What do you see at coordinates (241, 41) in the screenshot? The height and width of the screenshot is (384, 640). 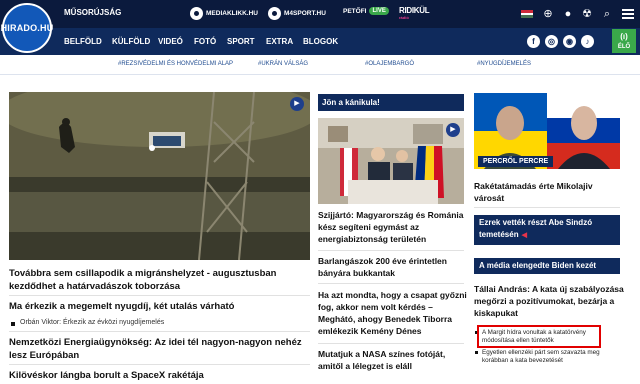 I see `nav-sport: SPORT` at bounding box center [241, 41].